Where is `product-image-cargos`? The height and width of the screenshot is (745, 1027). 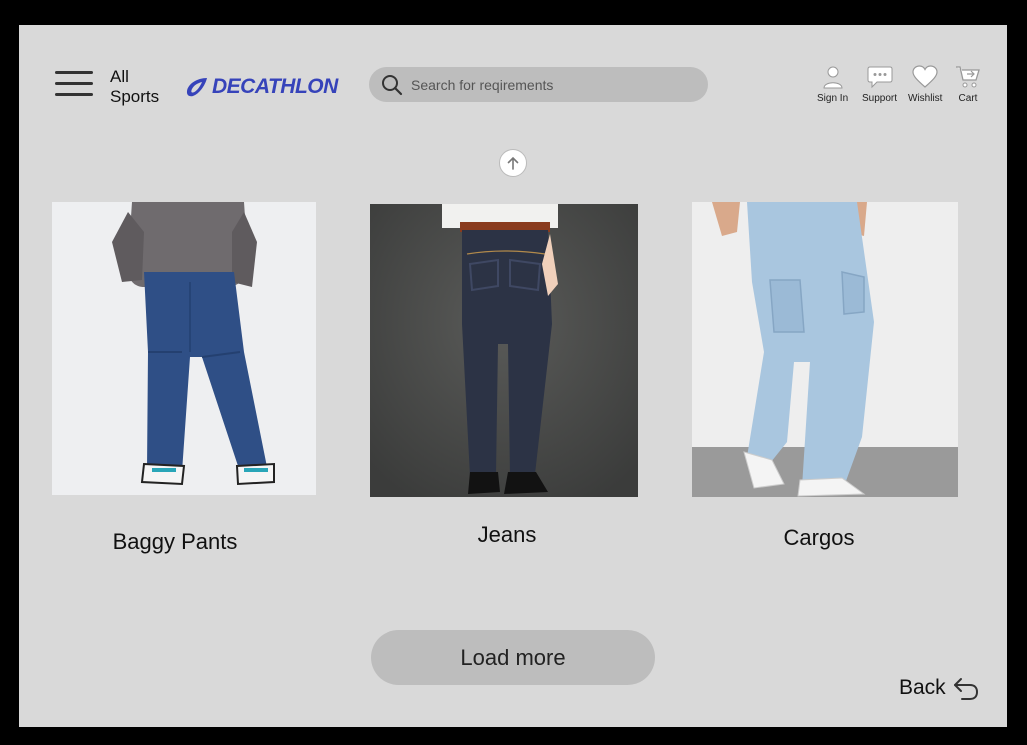
product-image-cargos is located at coordinates (825, 349).